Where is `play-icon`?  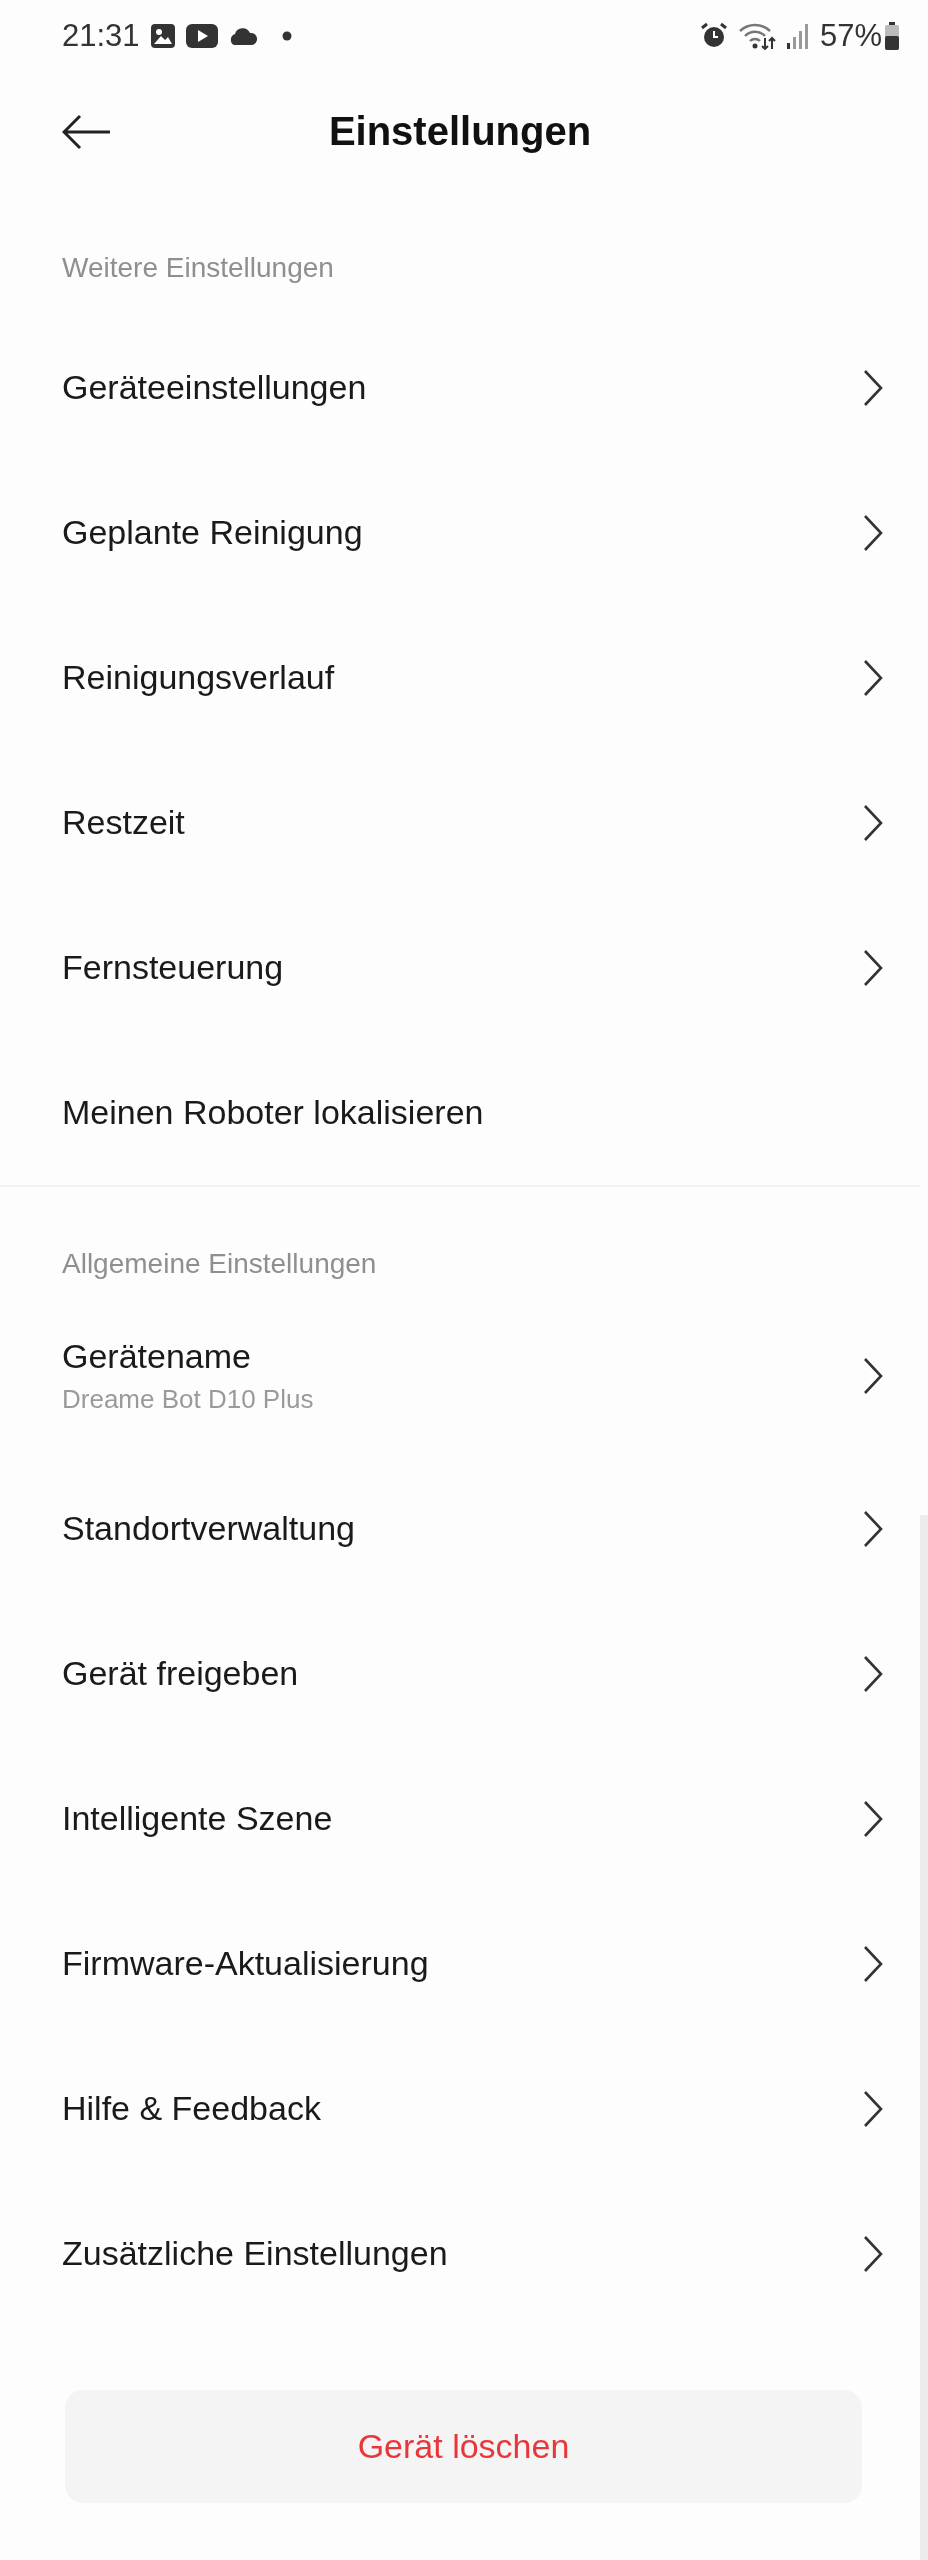
play-icon is located at coordinates (201, 36).